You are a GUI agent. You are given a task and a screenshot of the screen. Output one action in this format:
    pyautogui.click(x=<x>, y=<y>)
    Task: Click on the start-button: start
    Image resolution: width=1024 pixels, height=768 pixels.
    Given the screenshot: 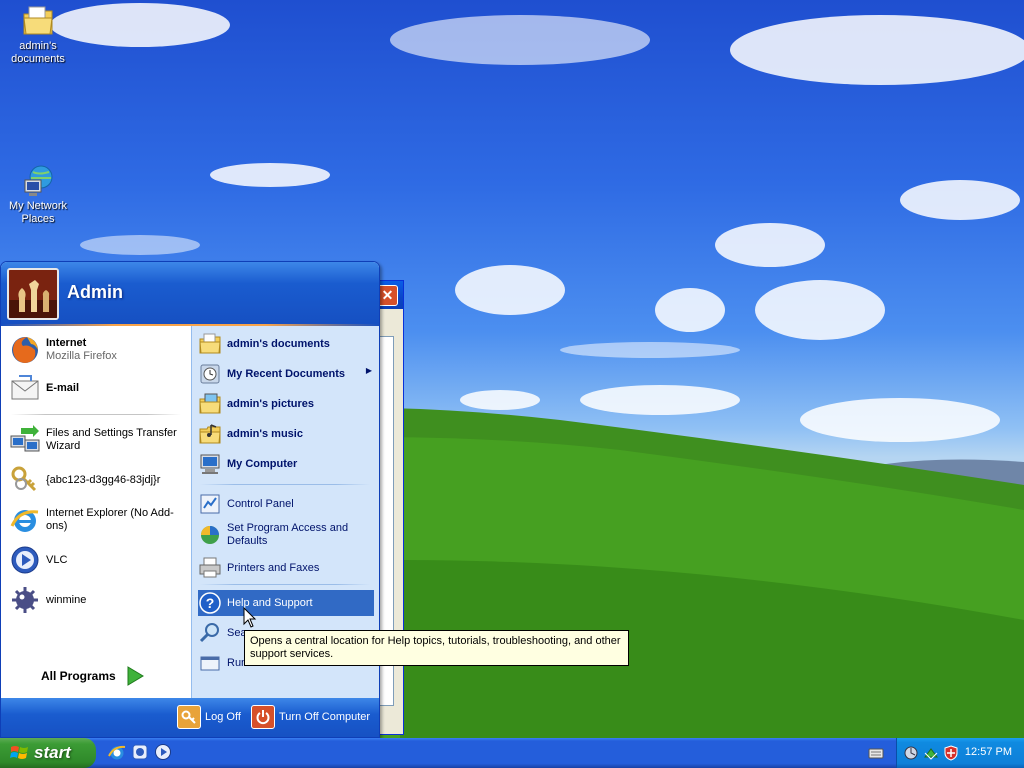 What is the action you would take?
    pyautogui.click(x=48, y=753)
    